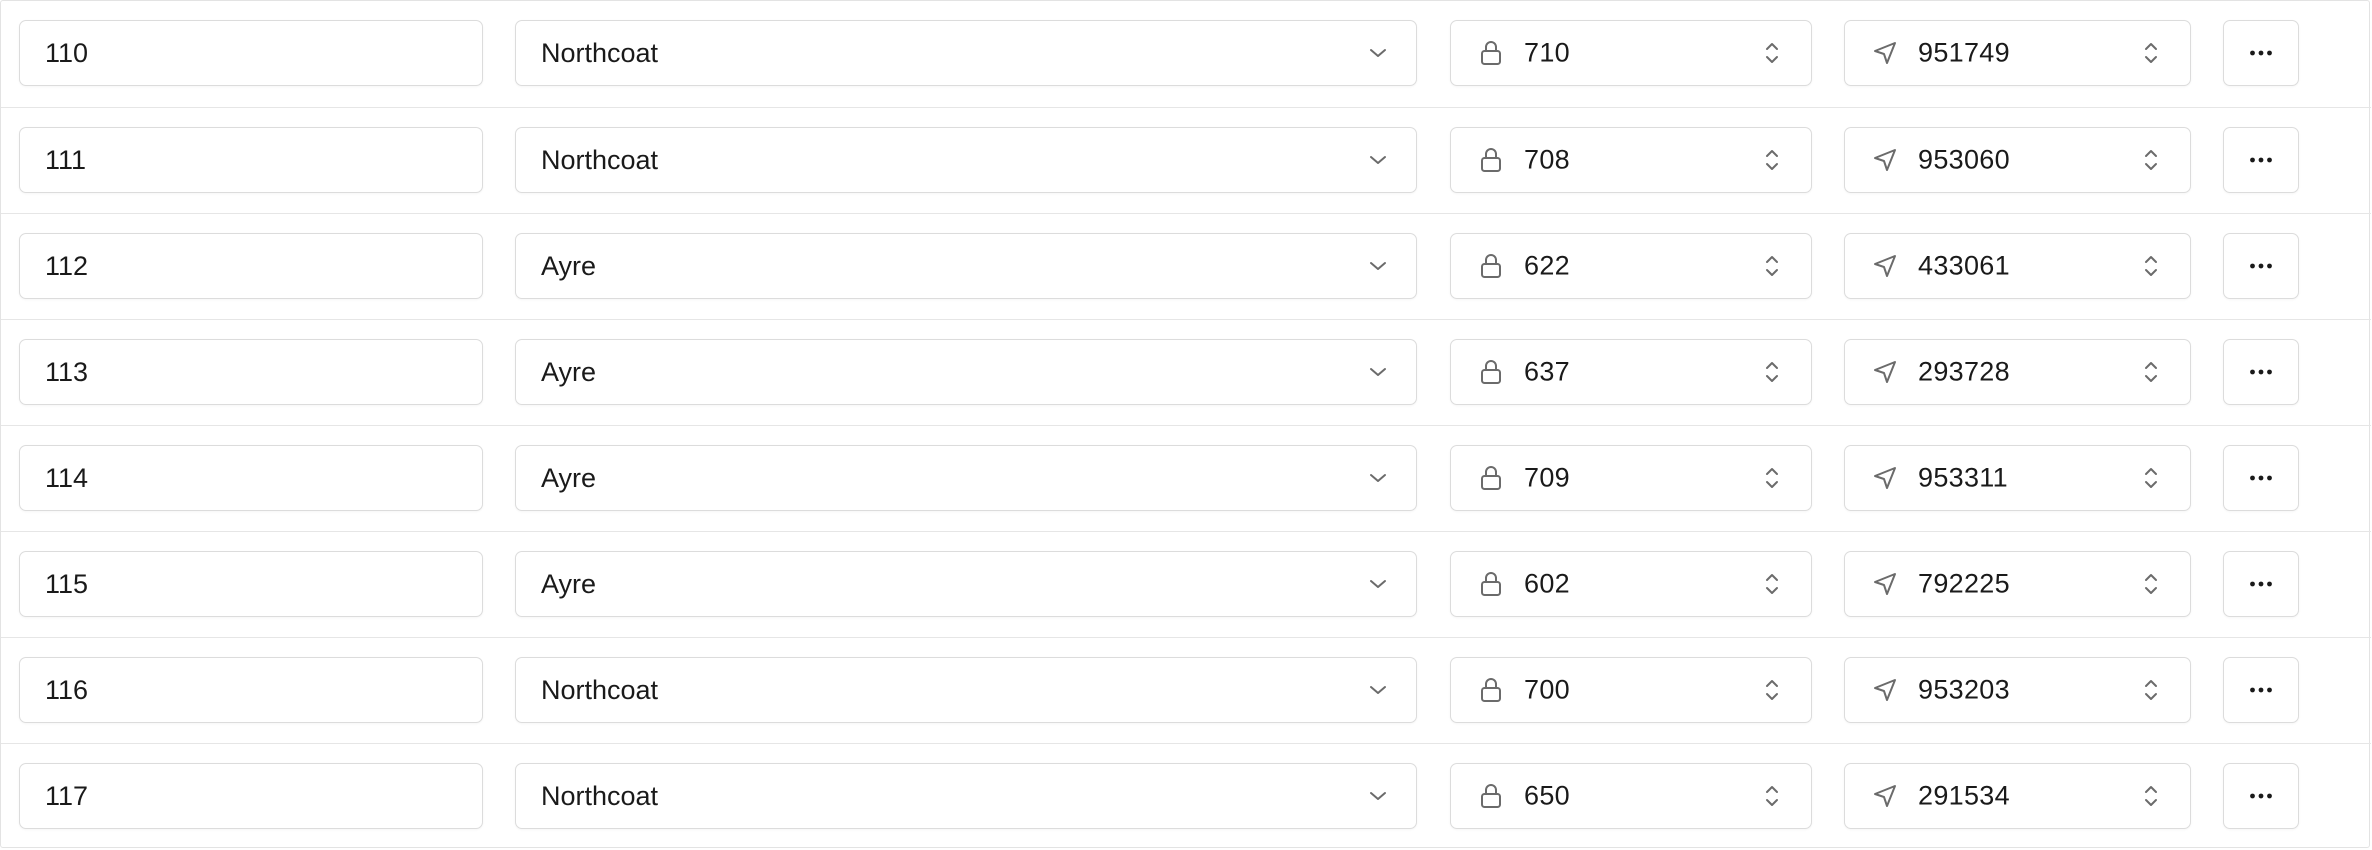 This screenshot has height=850, width=2372. I want to click on table-row: 117 Northcoat 650 291534, so click(1186, 796).